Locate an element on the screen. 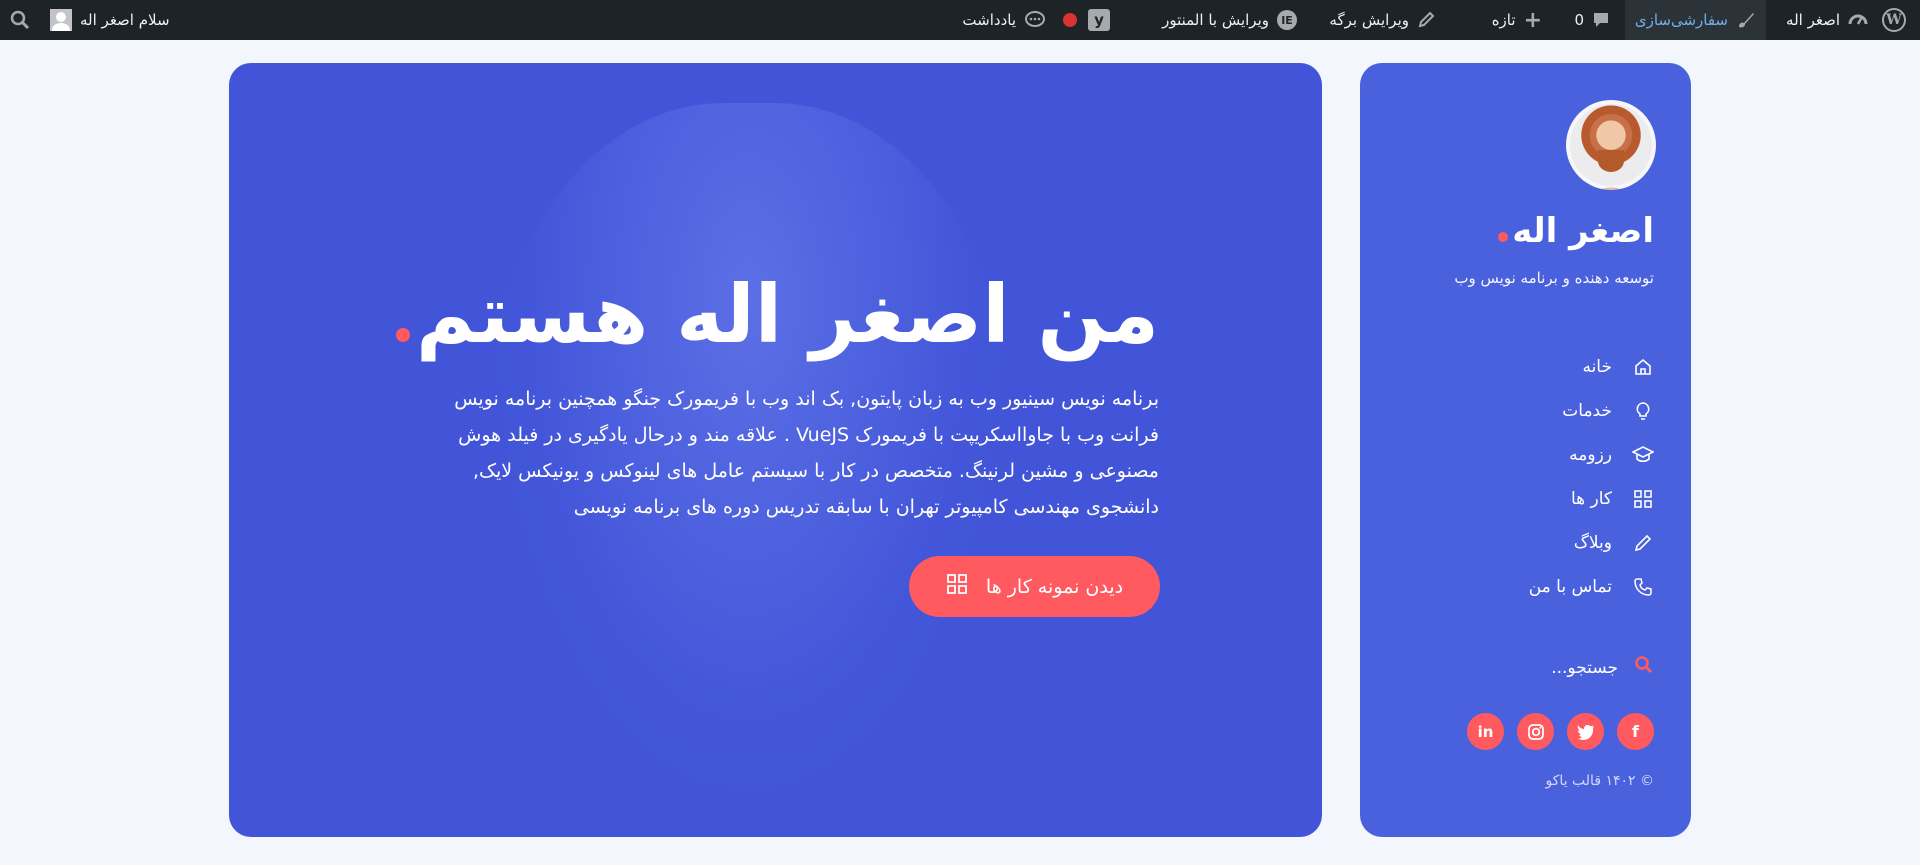 The height and width of the screenshot is (865, 1920). instagram-icon is located at coordinates (1535, 731).